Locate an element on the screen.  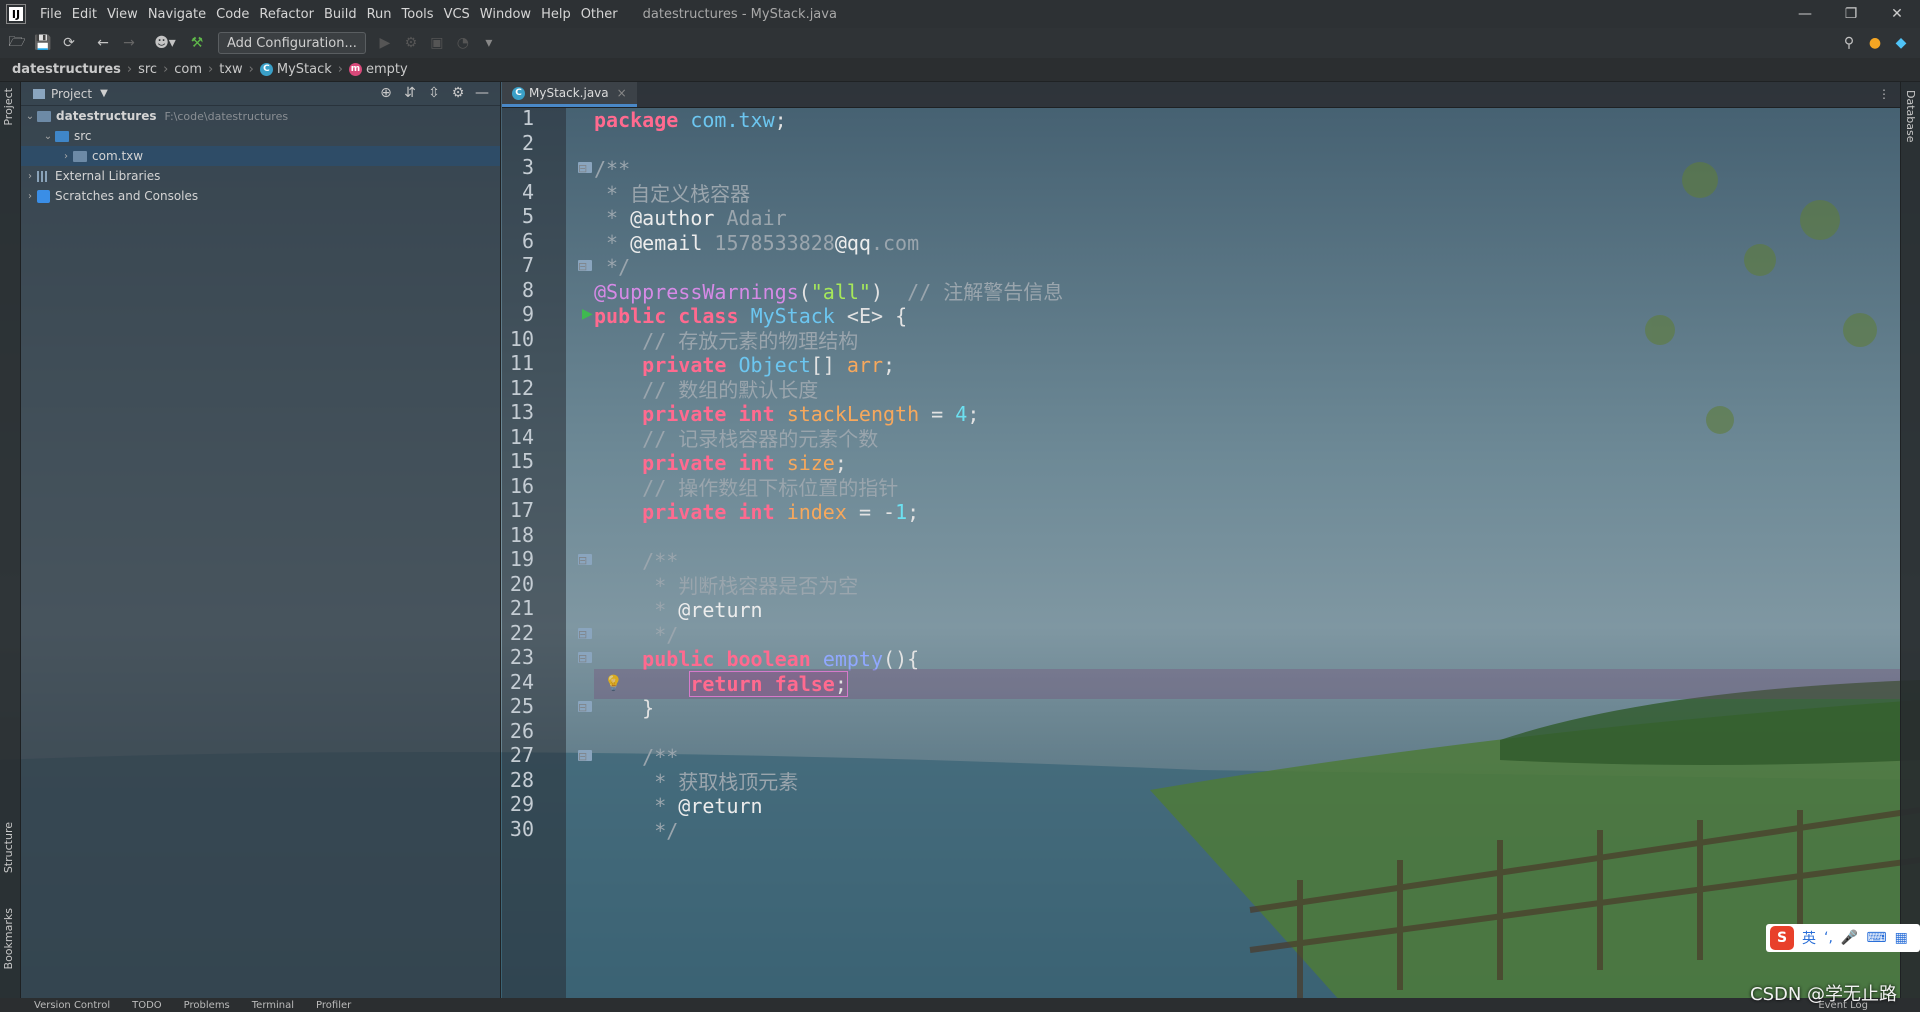
grid-icon: ▦ is located at coordinates (1901, 938).